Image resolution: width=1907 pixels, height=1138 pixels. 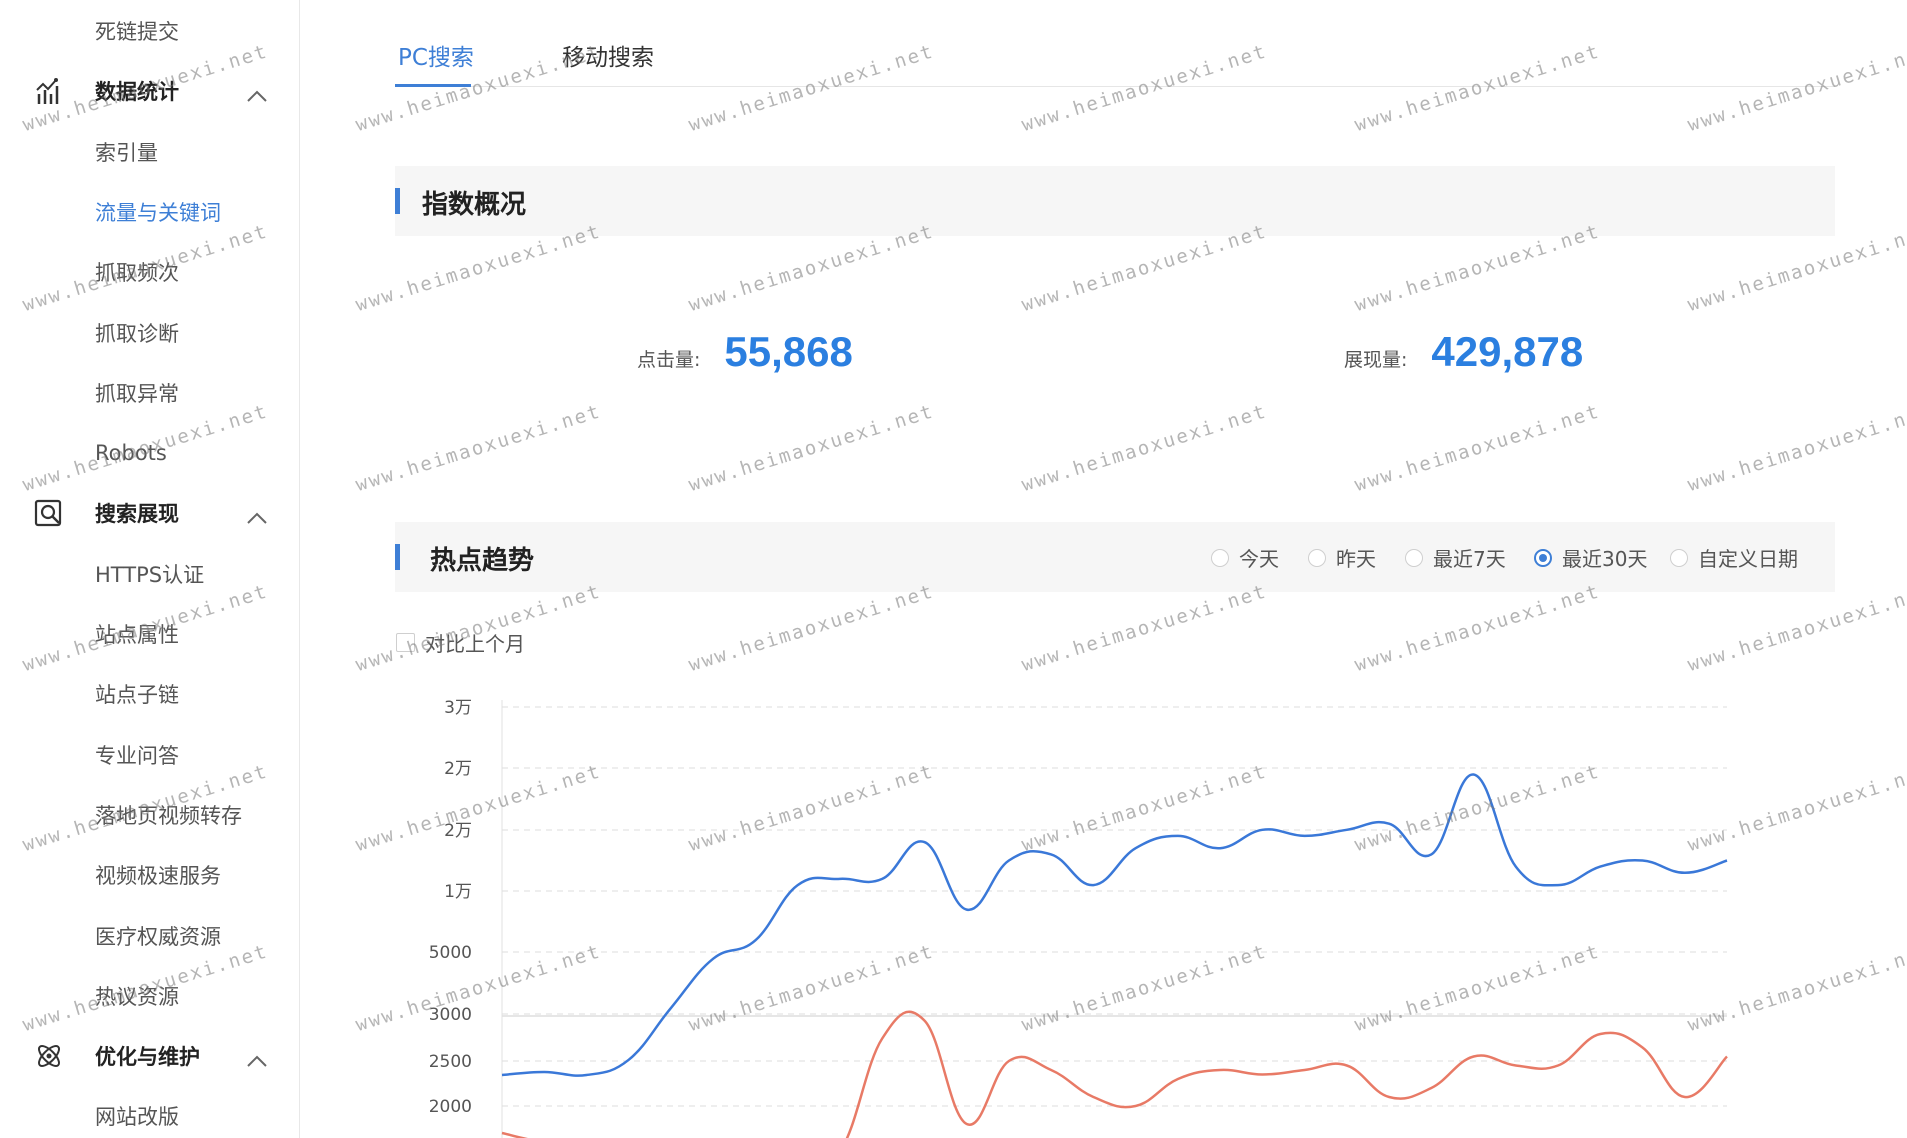 I want to click on y-tick-label: 2000, so click(x=450, y=1107).